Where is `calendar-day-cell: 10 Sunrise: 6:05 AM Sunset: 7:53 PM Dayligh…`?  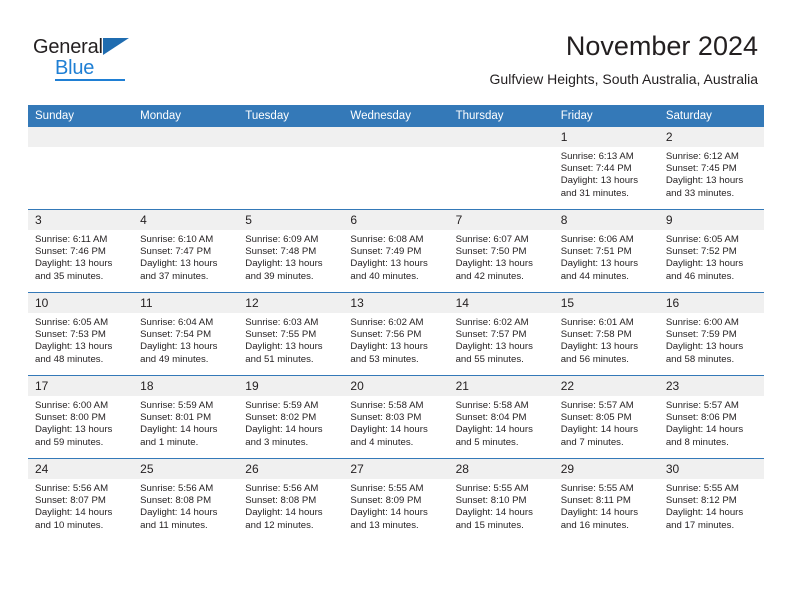
calendar-day-cell: 10 Sunrise: 6:05 AM Sunset: 7:53 PM Dayligh… is located at coordinates (81, 334).